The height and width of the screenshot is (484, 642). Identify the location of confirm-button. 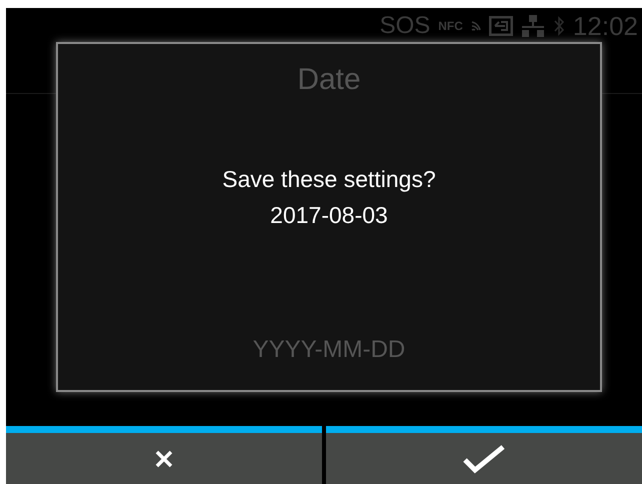
(484, 455).